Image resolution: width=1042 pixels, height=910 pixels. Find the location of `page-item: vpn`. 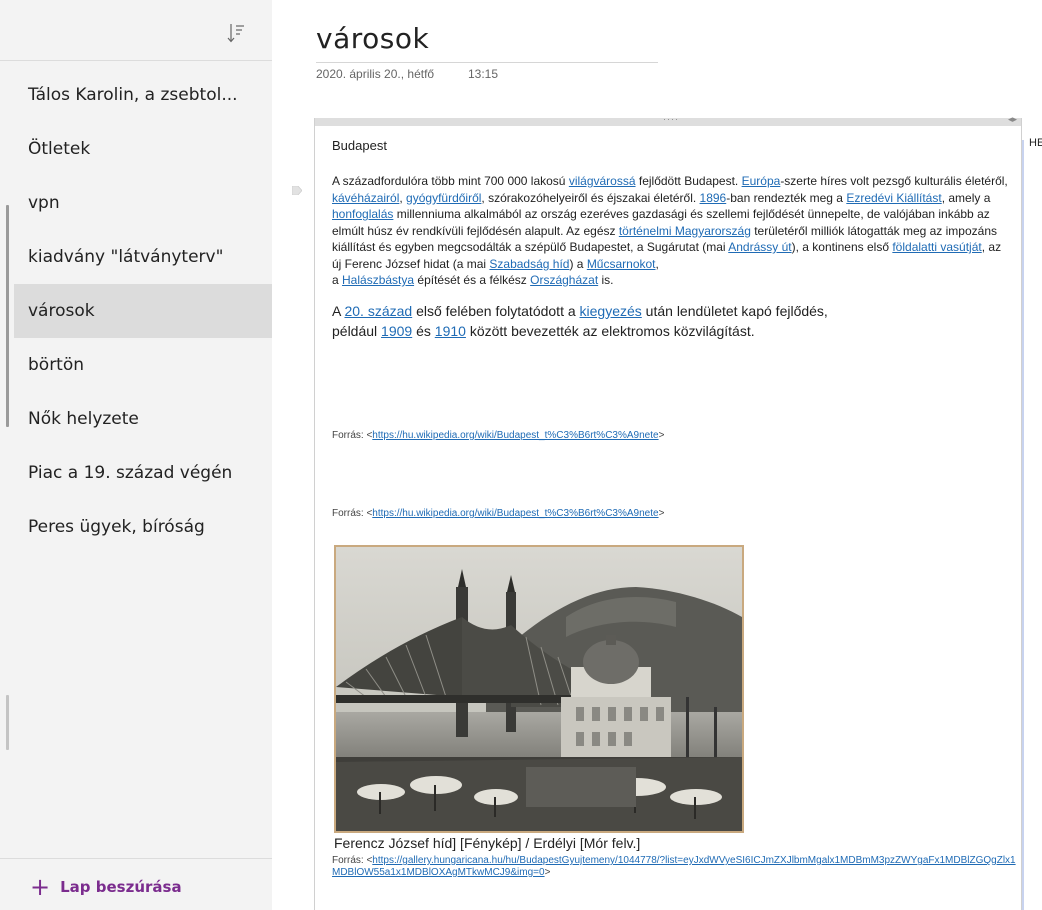

page-item: vpn is located at coordinates (143, 203).